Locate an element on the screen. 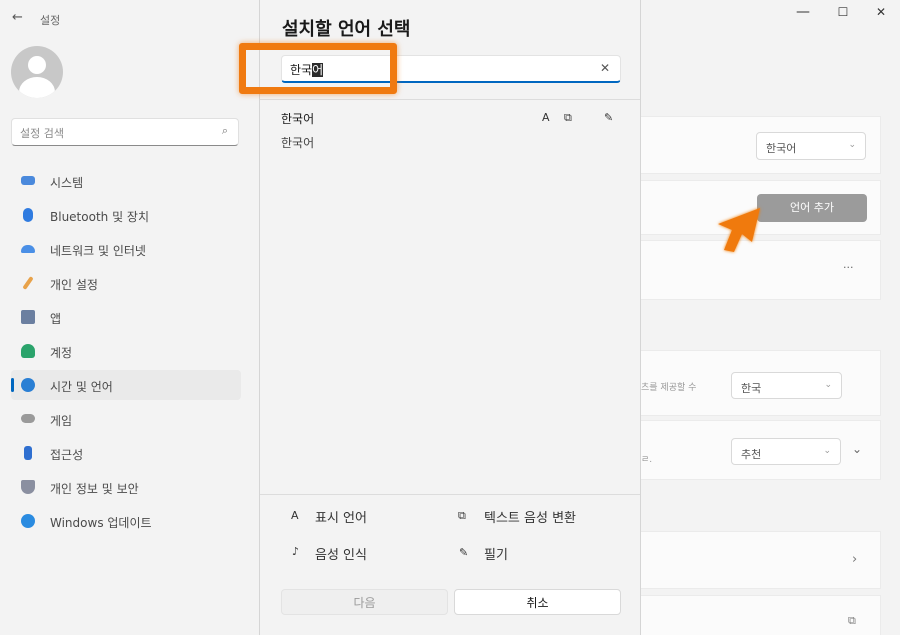  pointer-arrow-icon is located at coordinates (739, 230).